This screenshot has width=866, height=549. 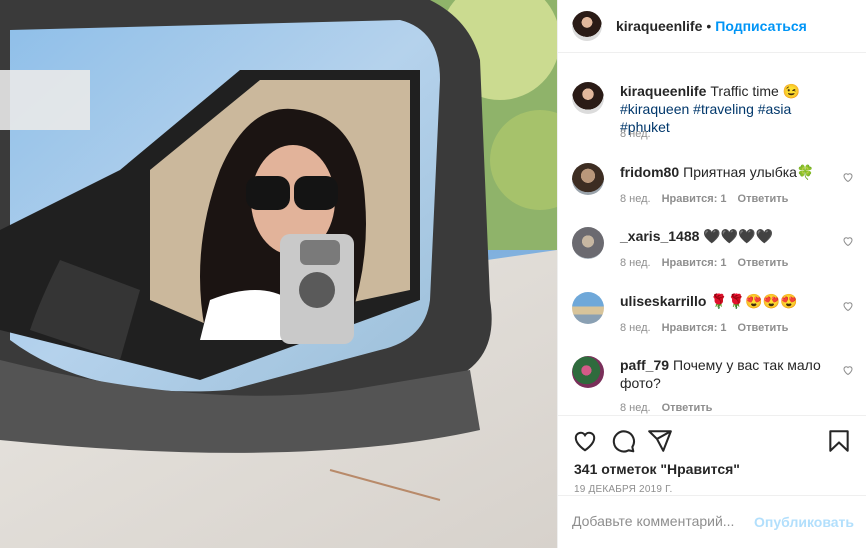 What do you see at coordinates (635, 134) in the screenshot?
I see `caption-time: 8 нед.` at bounding box center [635, 134].